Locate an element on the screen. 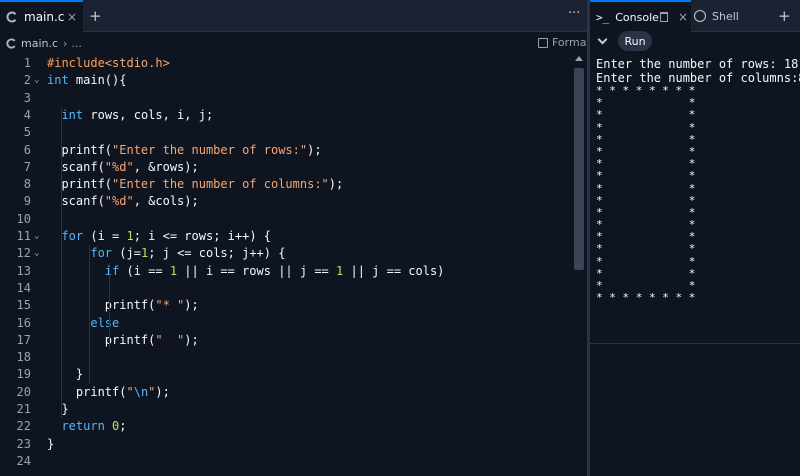 Image resolution: width=800 pixels, height=476 pixels. line-number: 15 is located at coordinates (23, 305).